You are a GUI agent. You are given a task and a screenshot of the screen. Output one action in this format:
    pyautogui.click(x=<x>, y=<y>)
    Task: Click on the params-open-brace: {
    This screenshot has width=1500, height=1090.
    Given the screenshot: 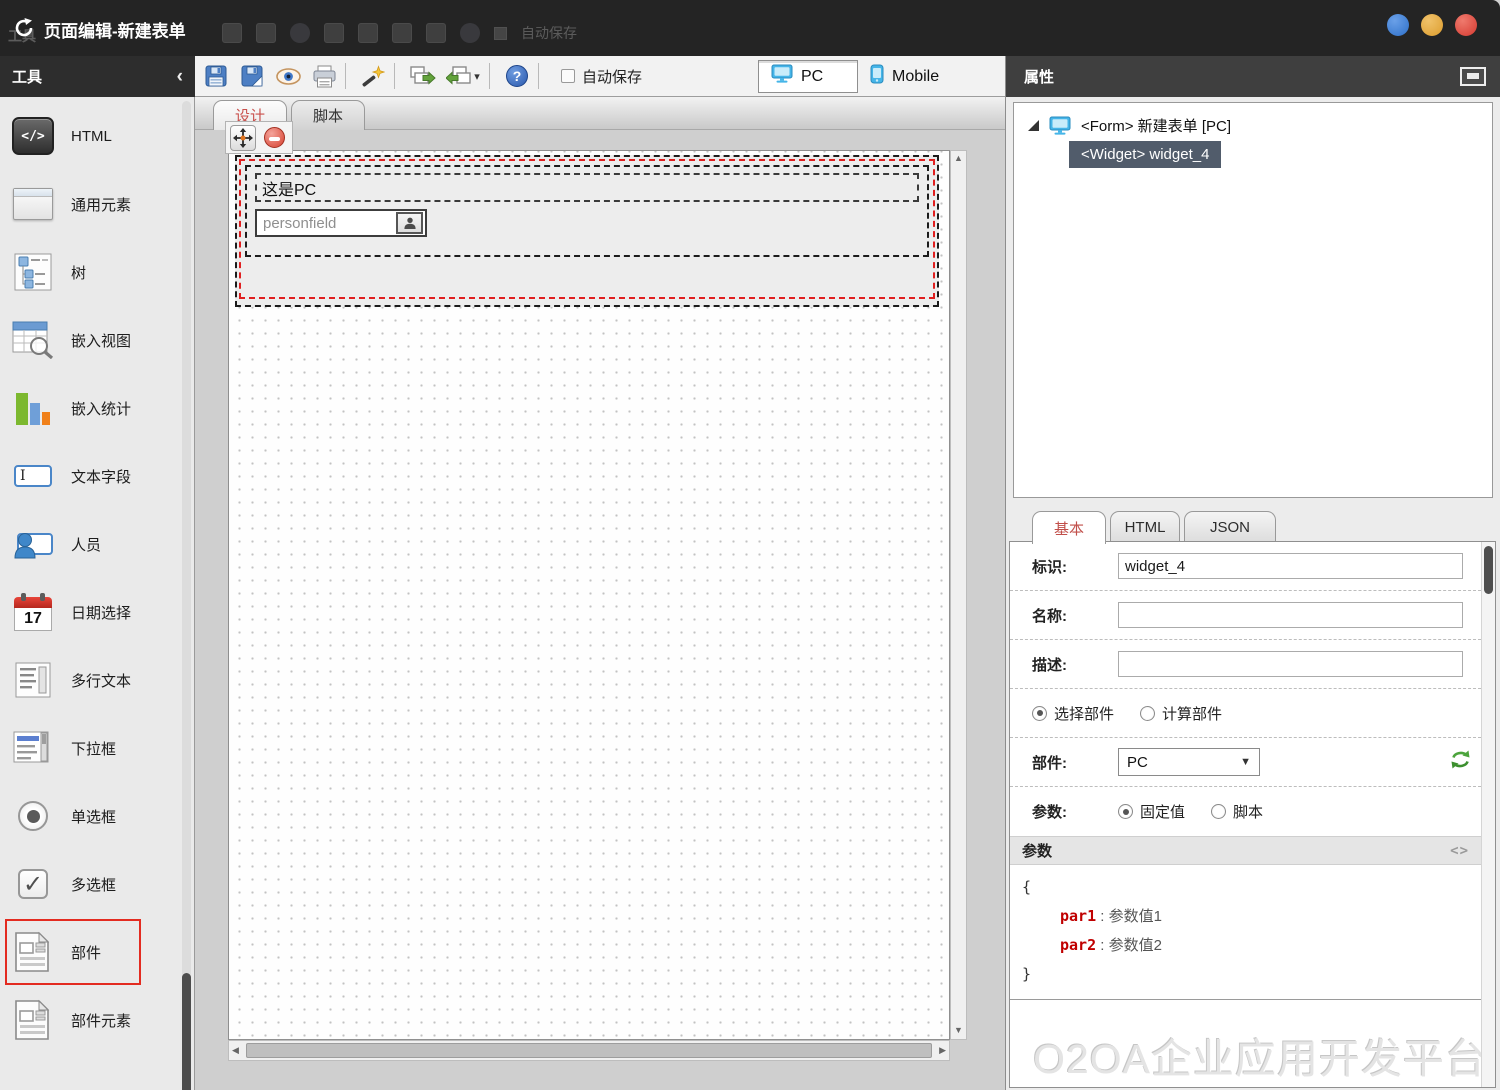 What is the action you would take?
    pyautogui.click(x=1027, y=887)
    